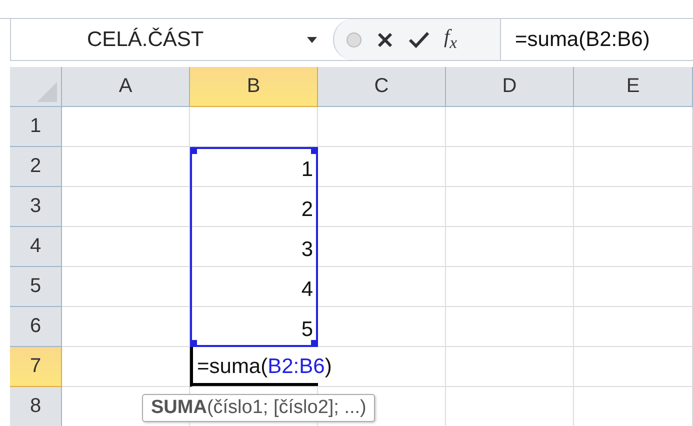  I want to click on column-header: C, so click(382, 87).